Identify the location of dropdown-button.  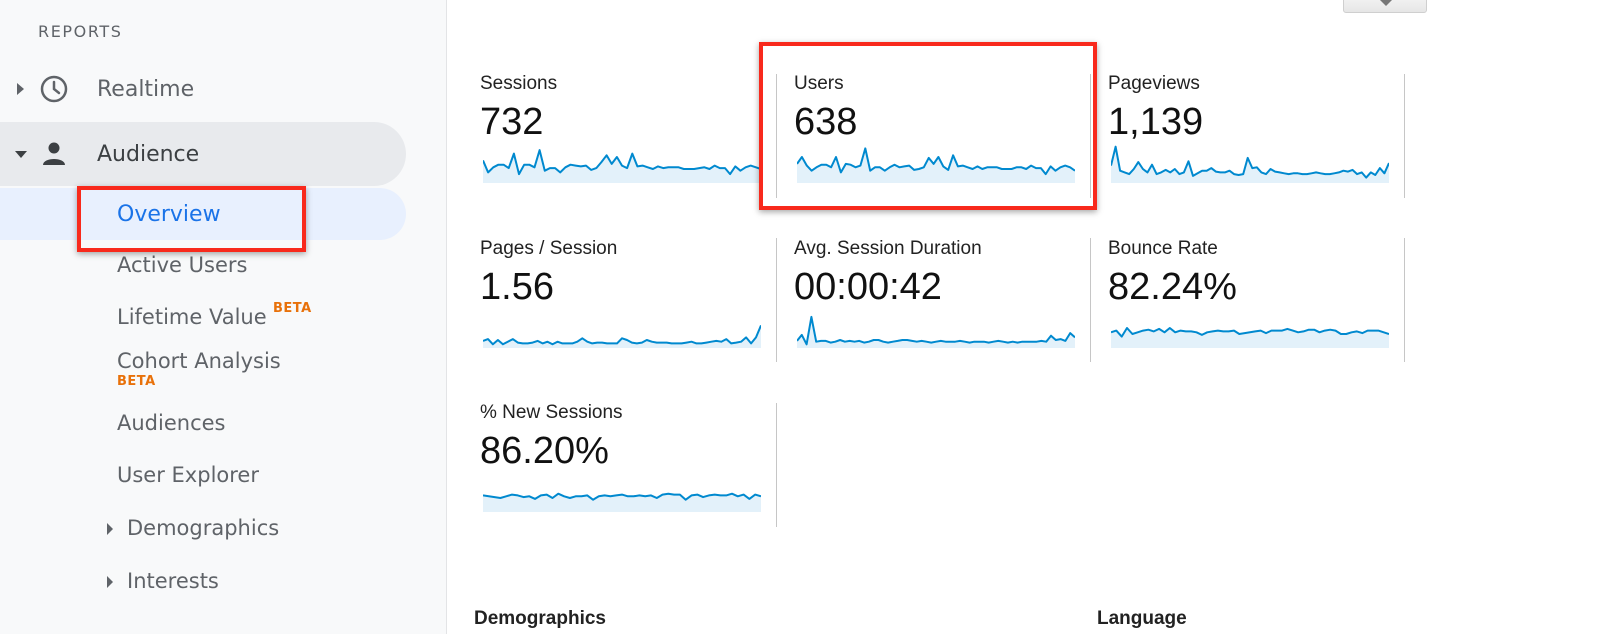
(1385, 6).